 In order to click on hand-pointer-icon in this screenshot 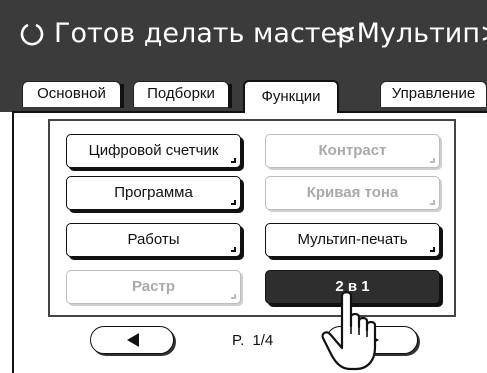, I will do `click(349, 331)`.